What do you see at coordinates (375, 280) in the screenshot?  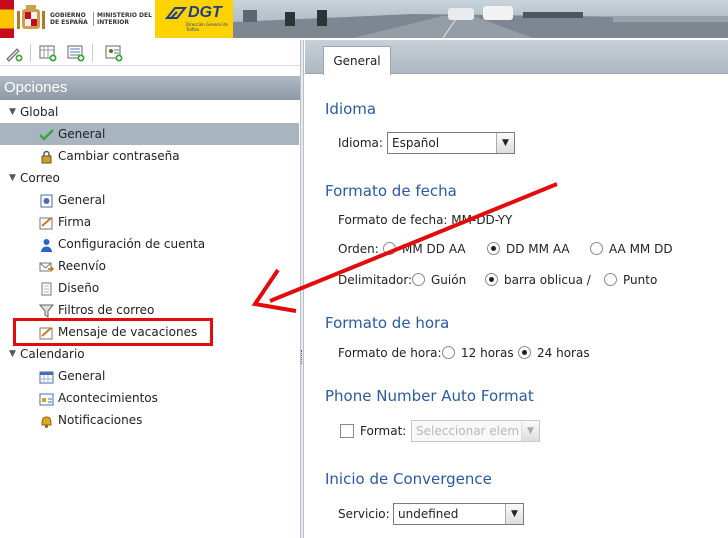 I see `delimitador-label: Delimitador:` at bounding box center [375, 280].